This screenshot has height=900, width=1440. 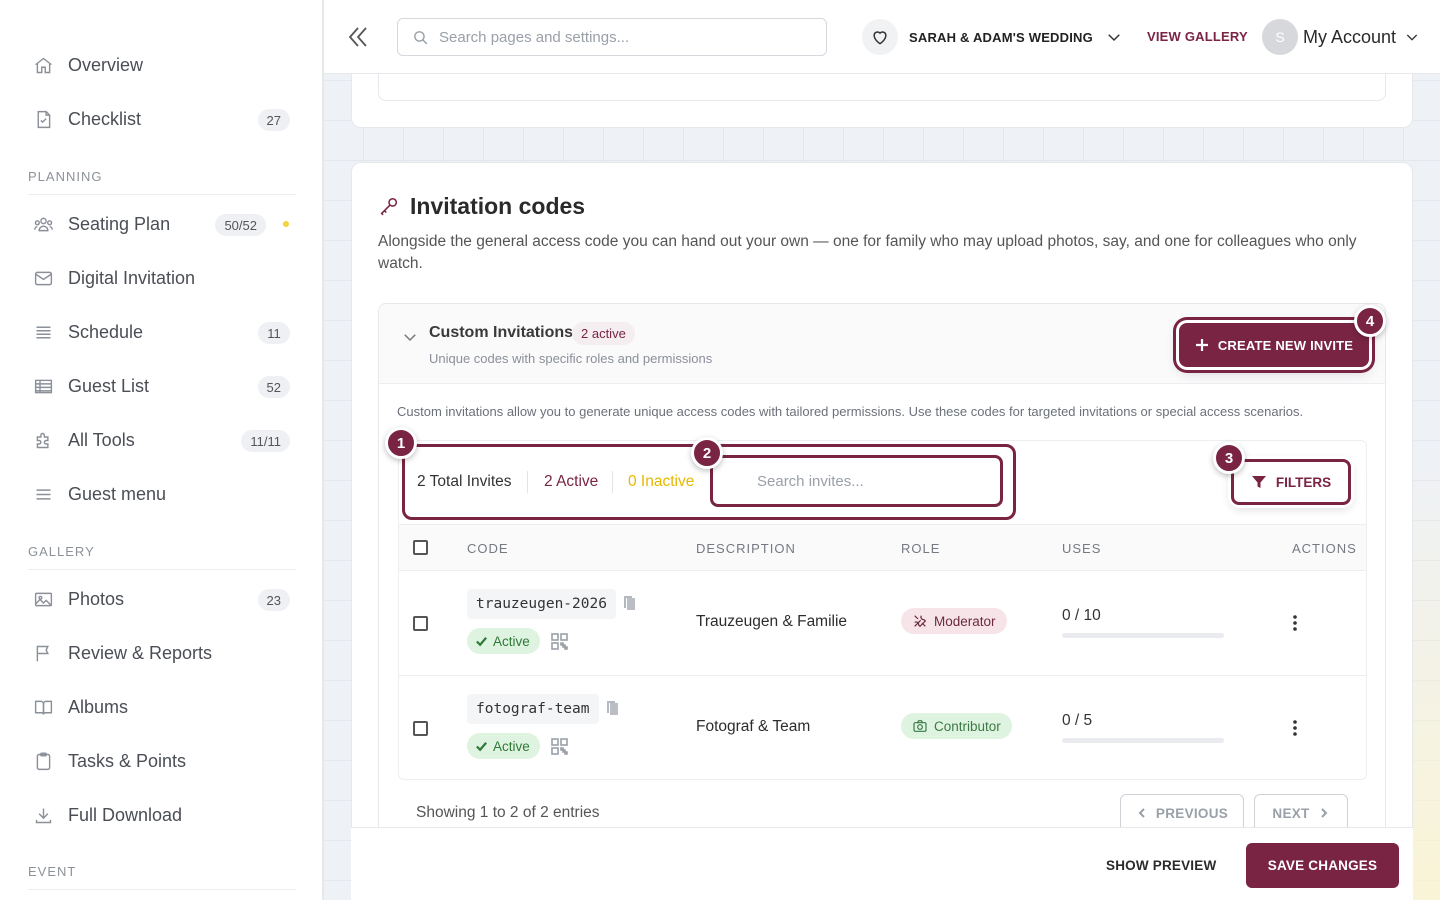 What do you see at coordinates (1161, 865) in the screenshot?
I see `show-preview-button: SHOW PREVIEW` at bounding box center [1161, 865].